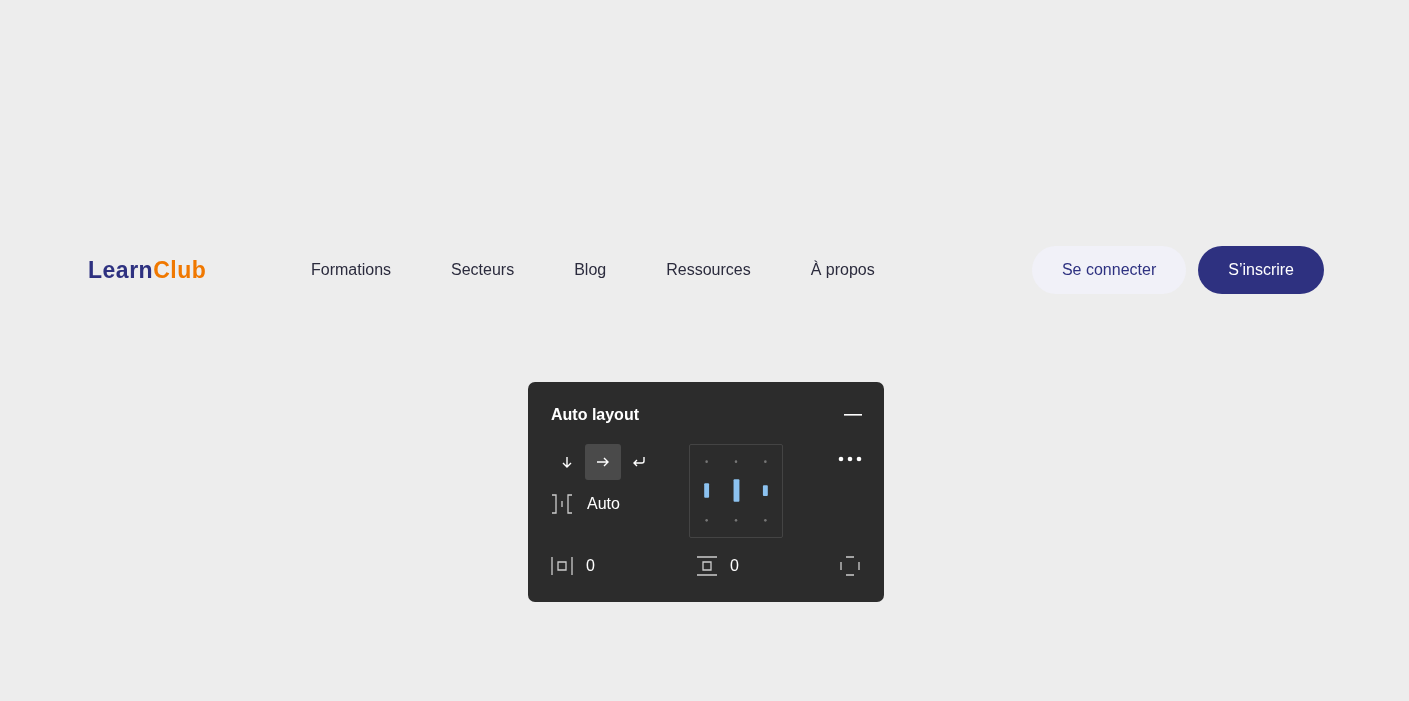 This screenshot has height=701, width=1409. What do you see at coordinates (1261, 270) in the screenshot?
I see `signup-button: S’inscrire` at bounding box center [1261, 270].